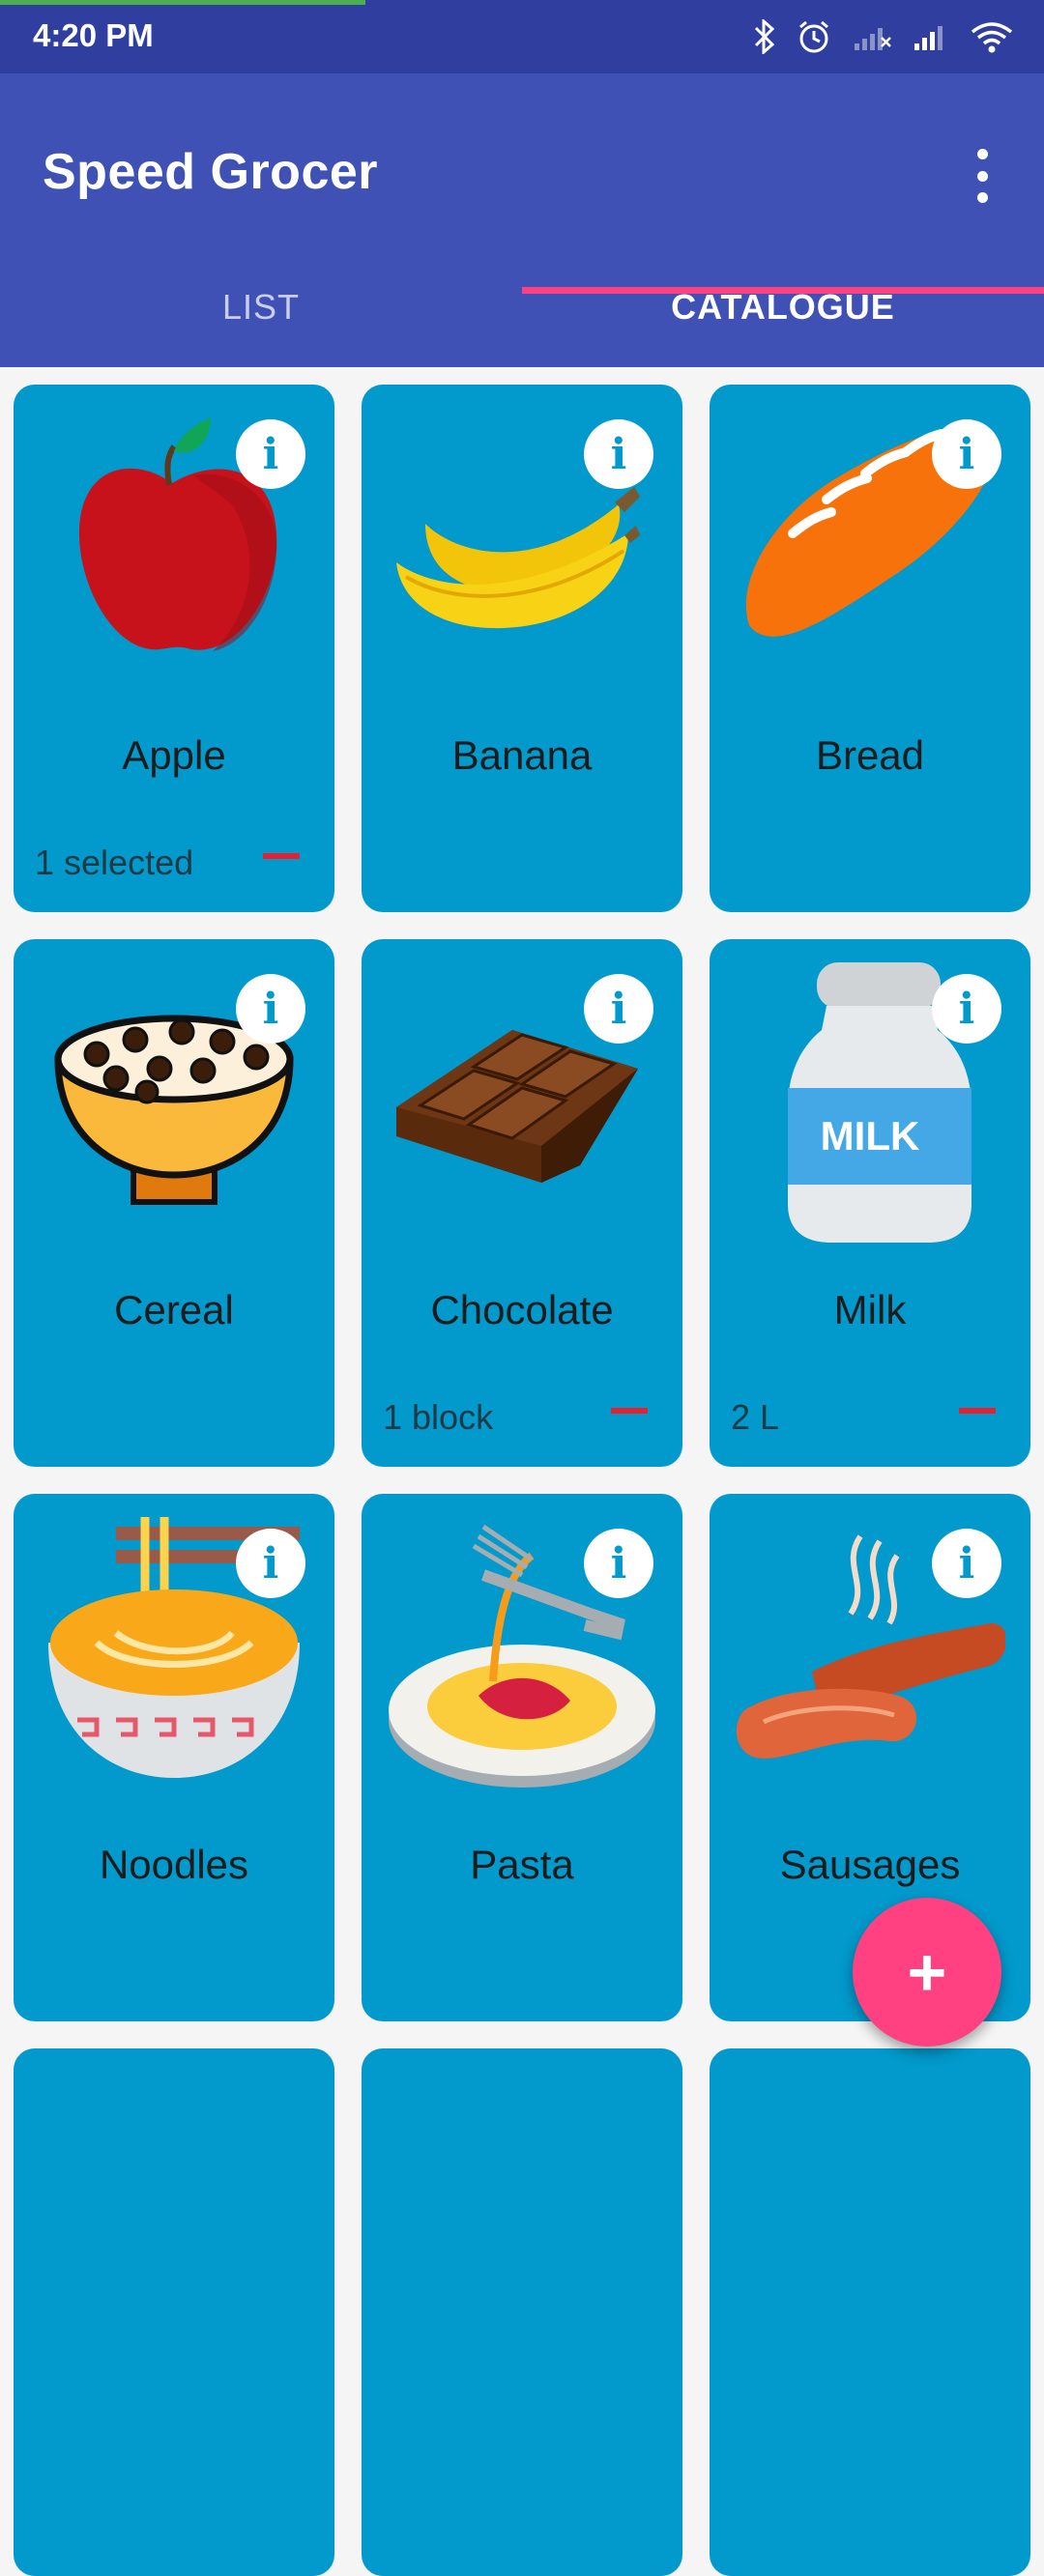 The width and height of the screenshot is (1044, 2576). Describe the element at coordinates (982, 176) in the screenshot. I see `overflow-menu-icon` at that location.